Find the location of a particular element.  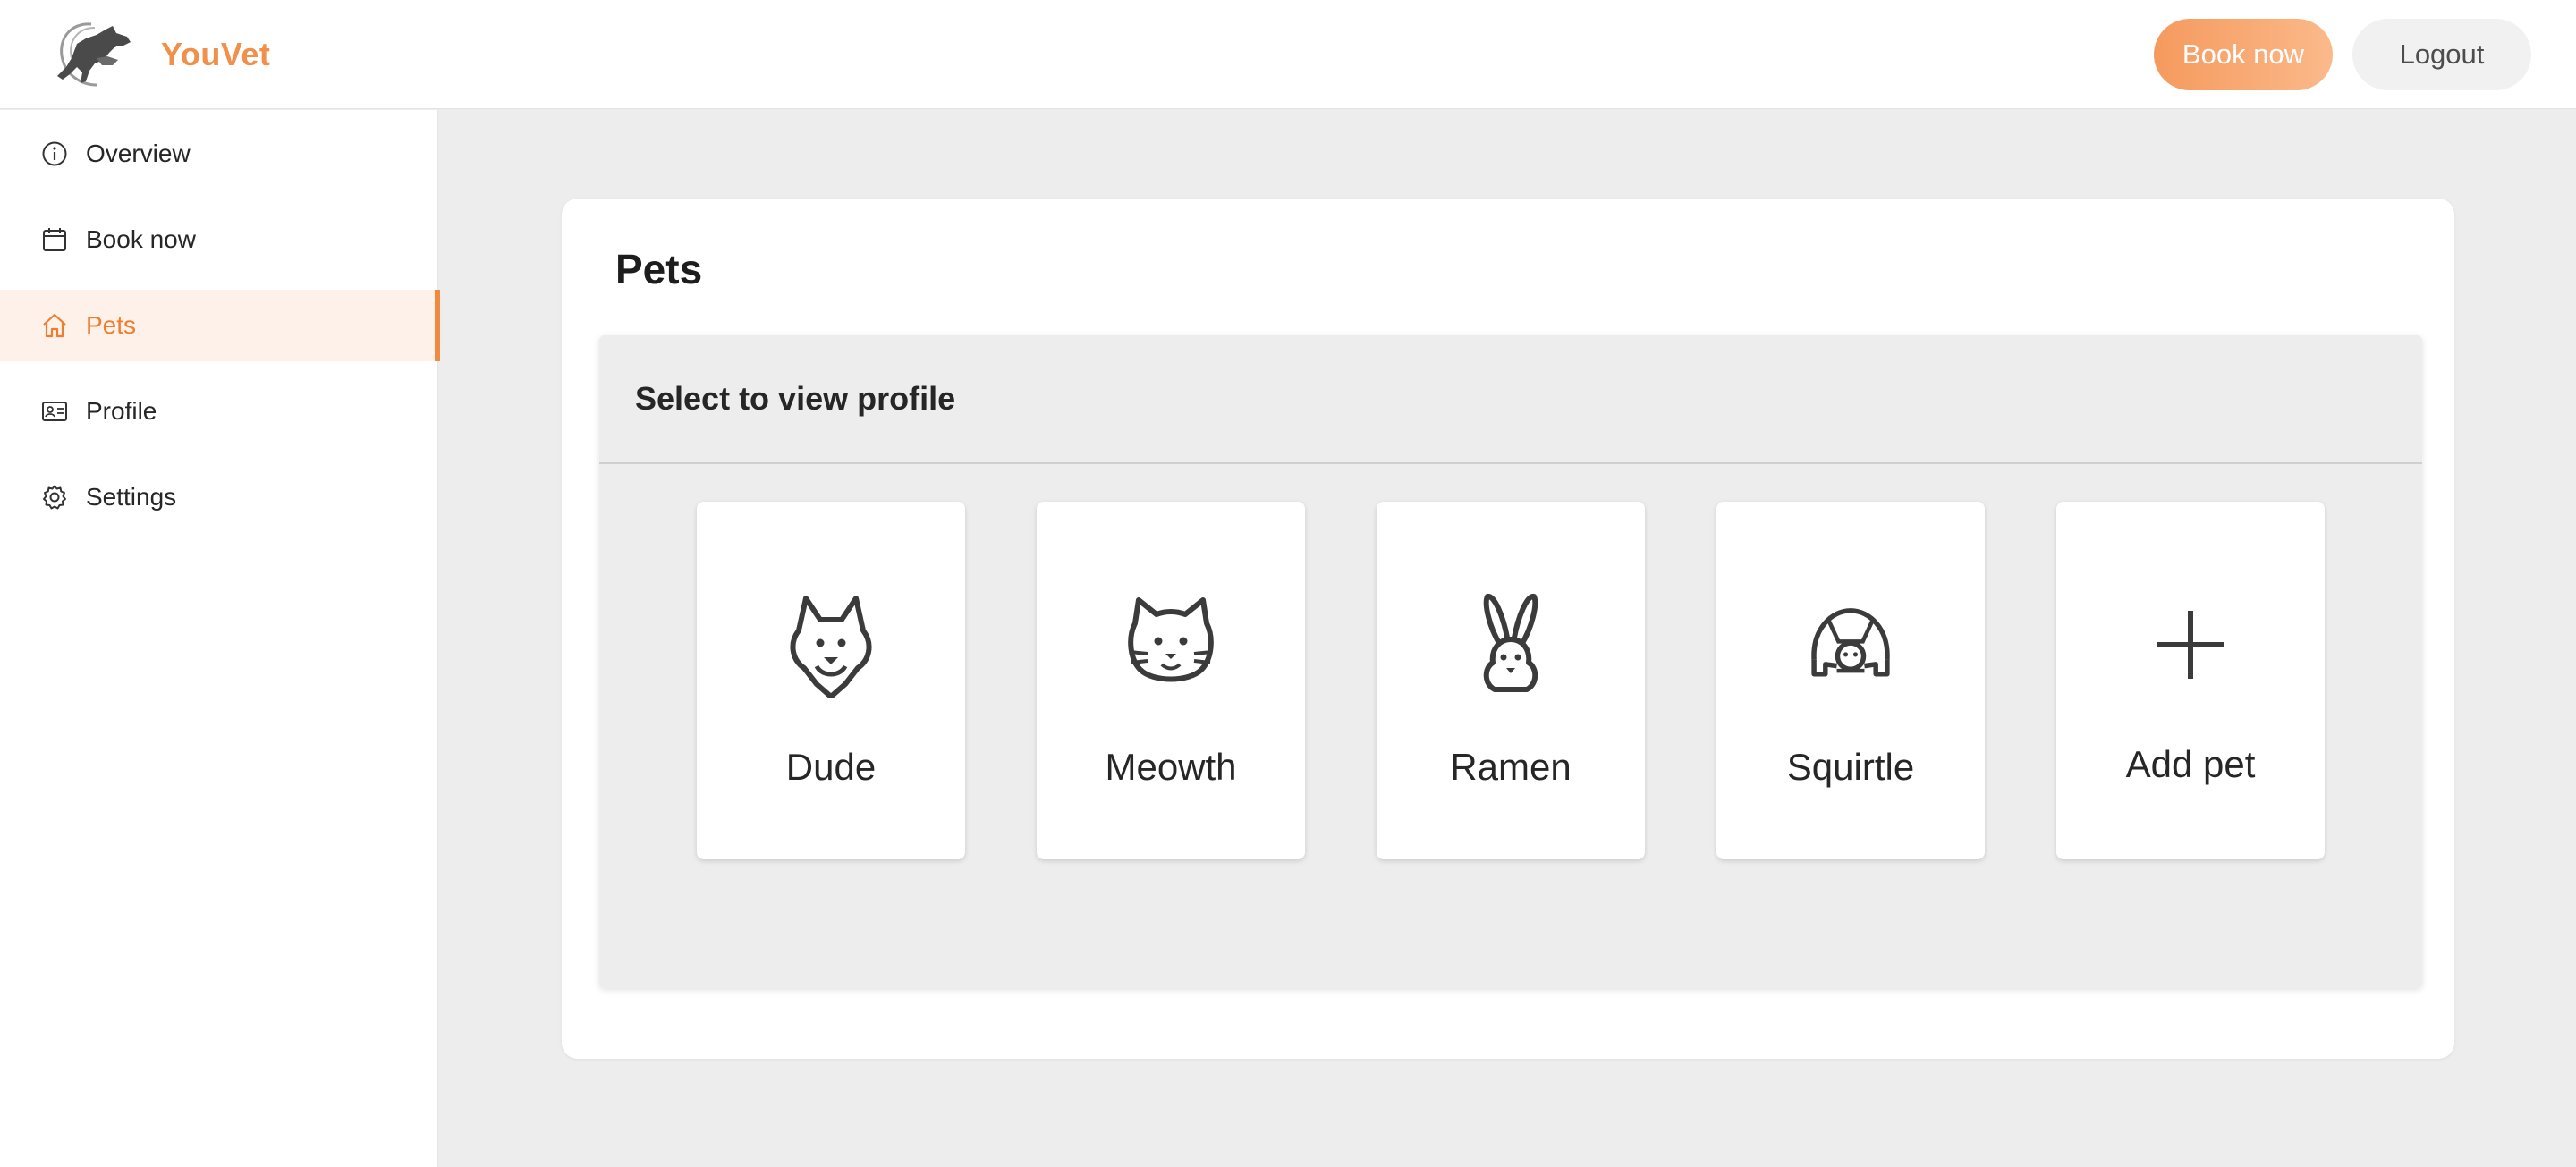

info-icon is located at coordinates (54, 154).